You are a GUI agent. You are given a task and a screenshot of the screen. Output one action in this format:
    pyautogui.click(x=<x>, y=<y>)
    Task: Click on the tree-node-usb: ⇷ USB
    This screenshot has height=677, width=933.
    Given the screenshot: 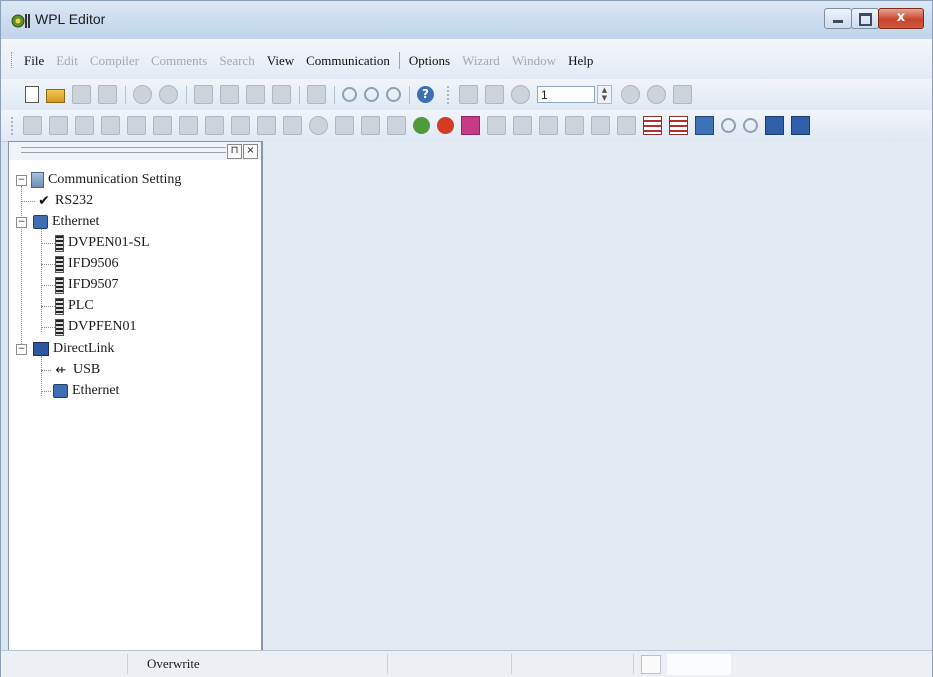 What is the action you would take?
    pyautogui.click(x=77, y=370)
    